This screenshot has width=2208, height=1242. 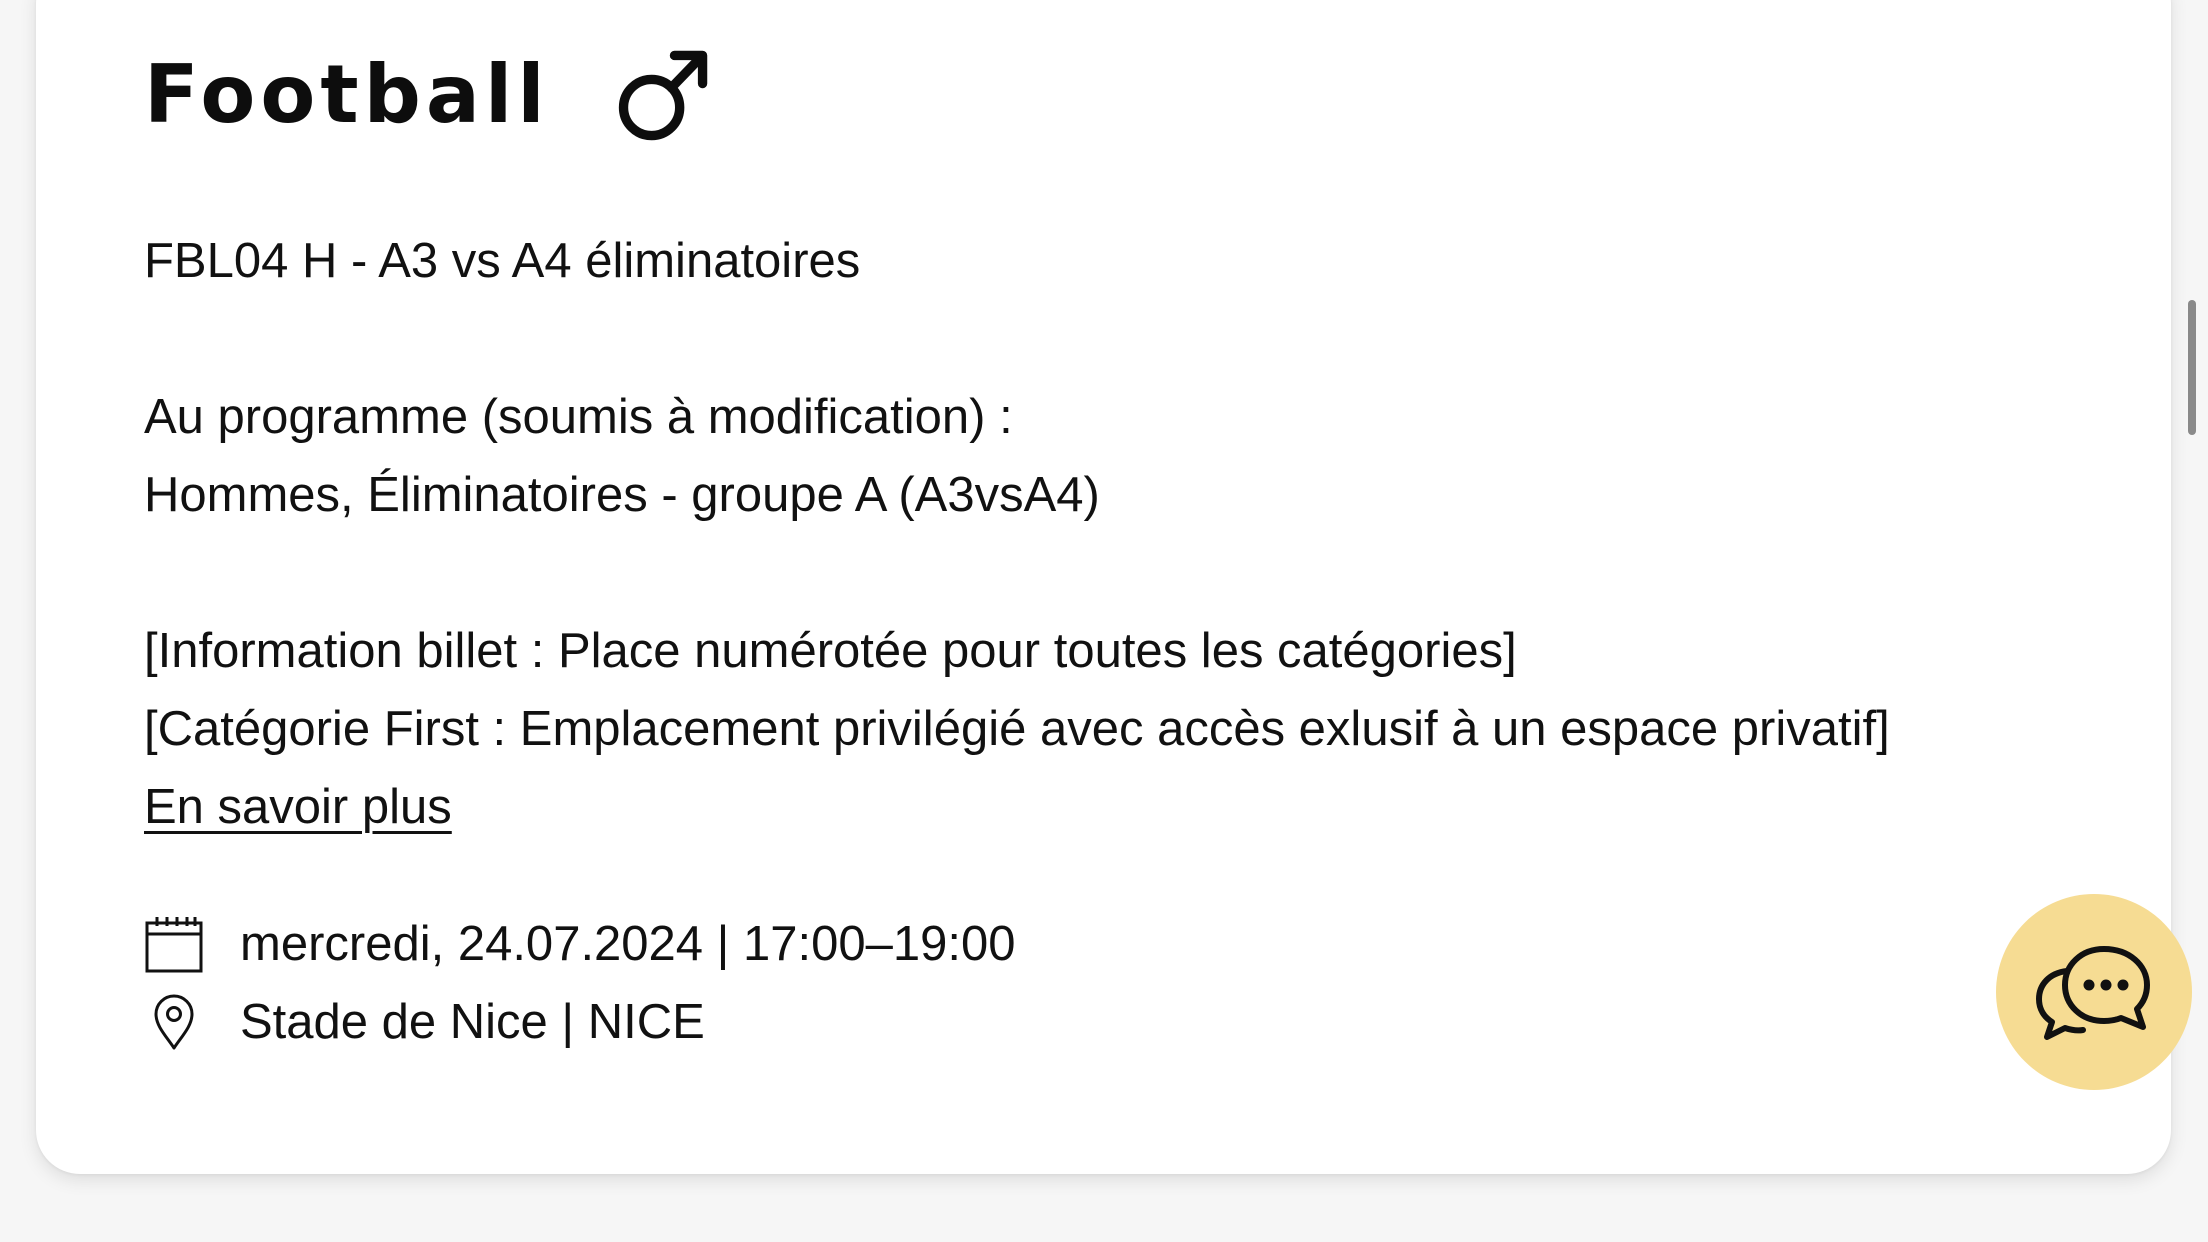 What do you see at coordinates (174, 1022) in the screenshot?
I see `location-pin-icon` at bounding box center [174, 1022].